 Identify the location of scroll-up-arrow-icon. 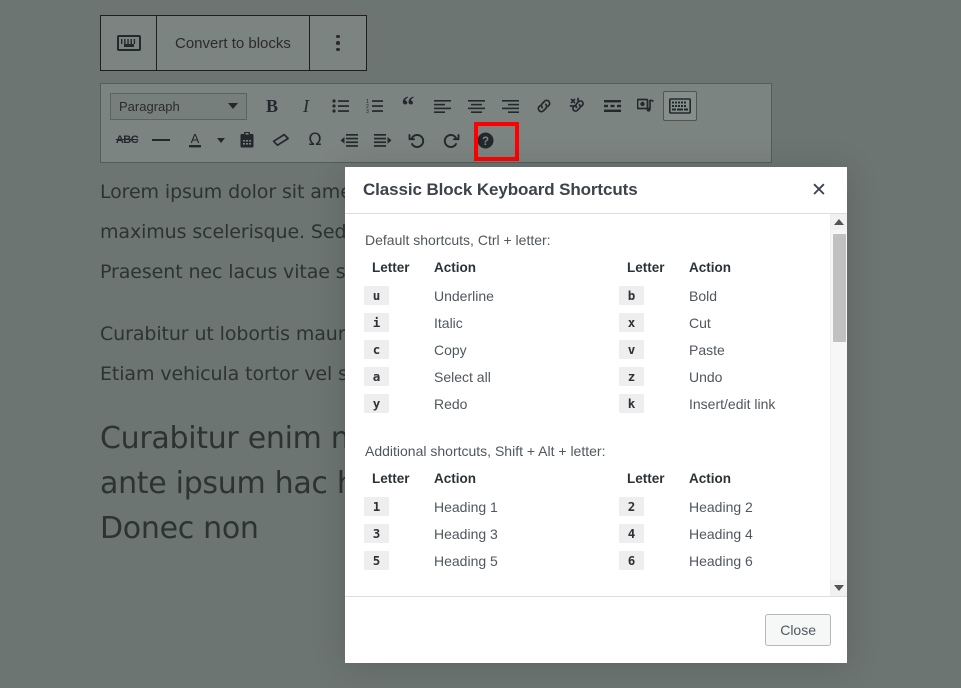
(839, 222).